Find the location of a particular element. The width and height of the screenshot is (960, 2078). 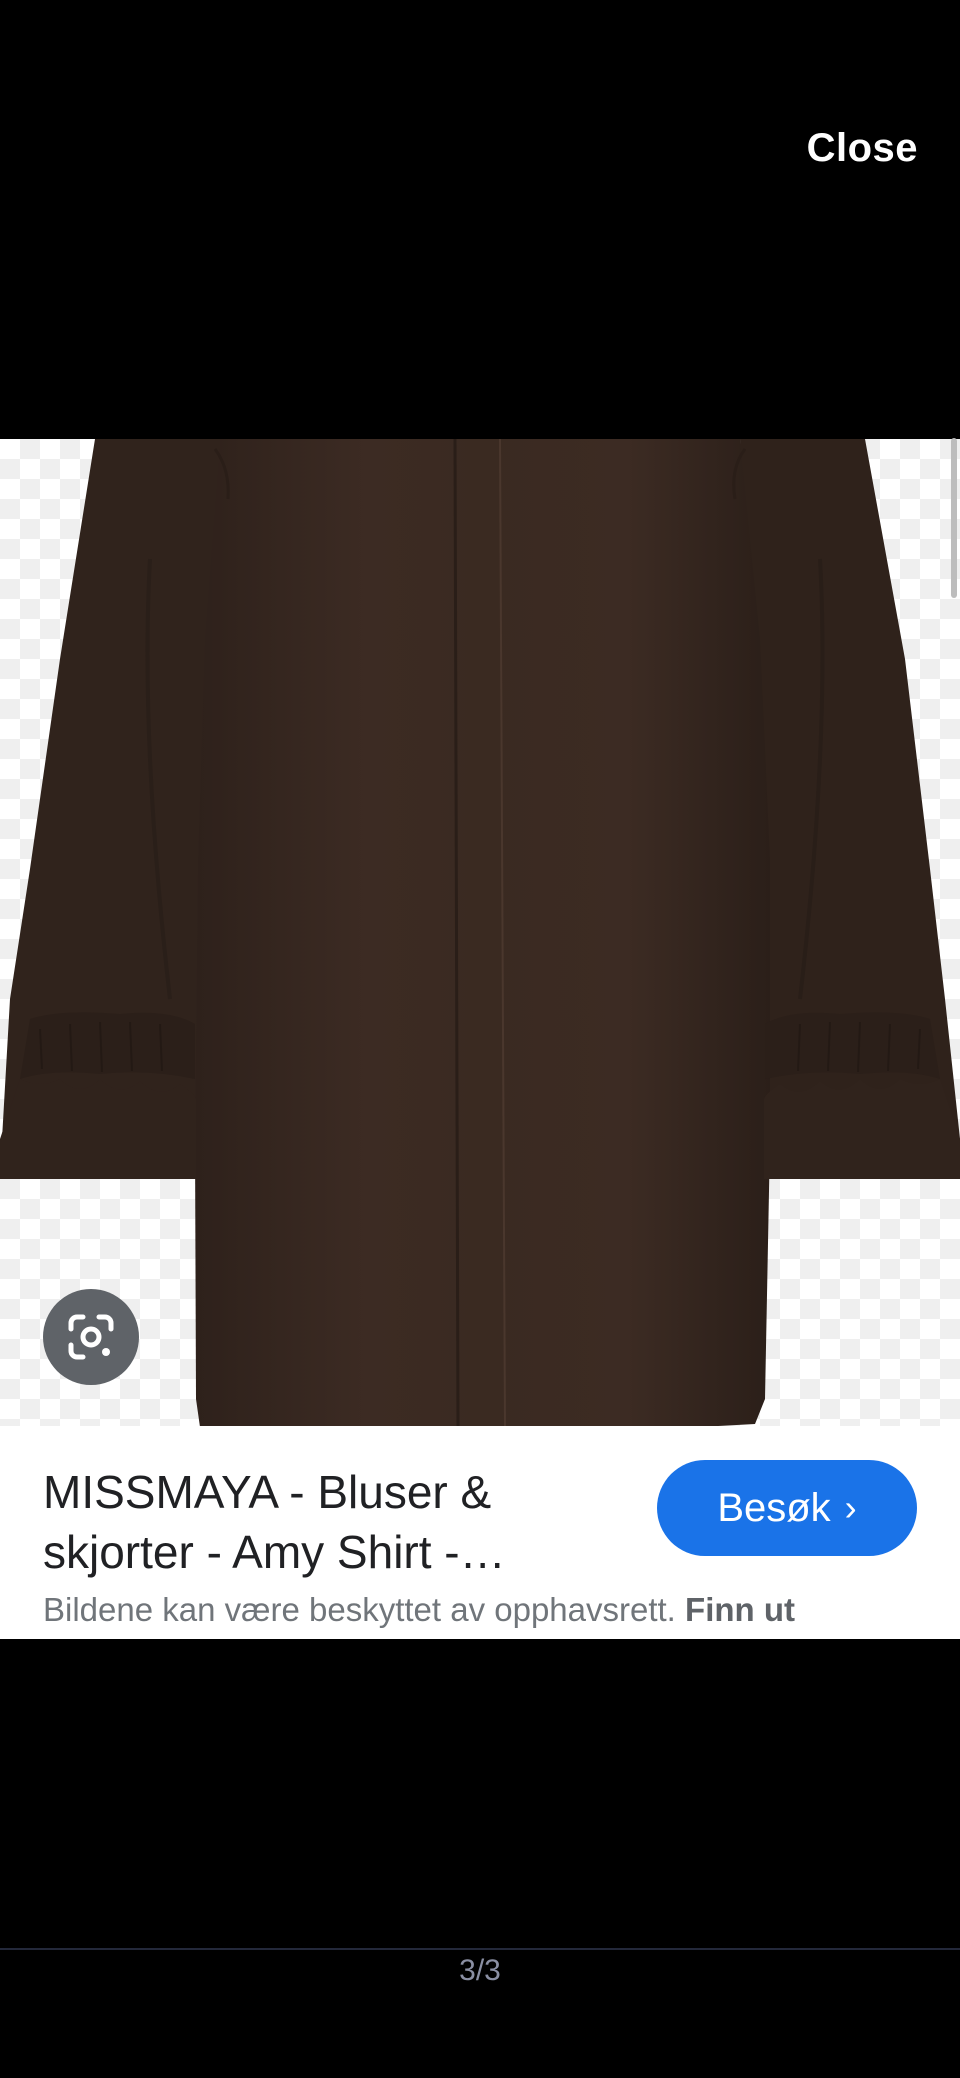

page-counter: 3/3 is located at coordinates (480, 1970).